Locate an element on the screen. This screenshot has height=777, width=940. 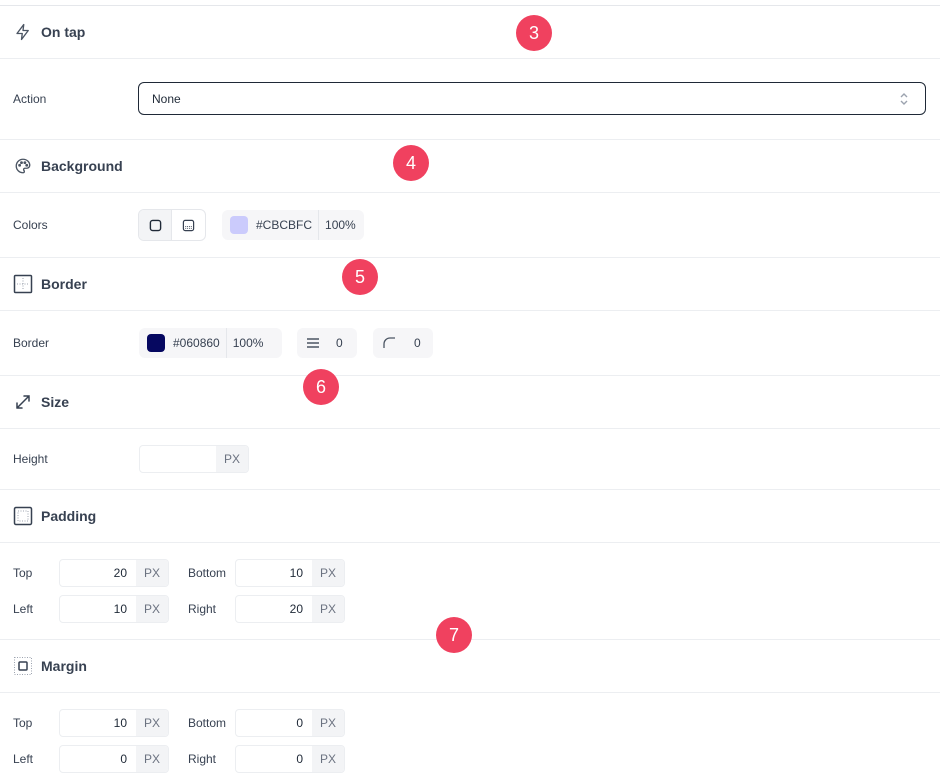
margin-bottom-input: 0 PX is located at coordinates (290, 723).